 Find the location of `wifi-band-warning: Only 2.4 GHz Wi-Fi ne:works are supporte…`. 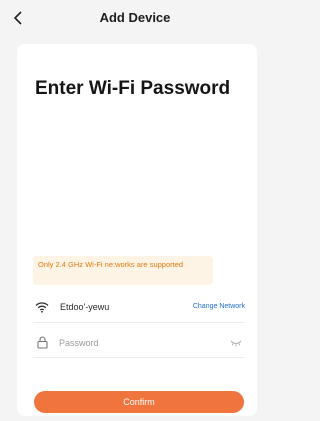

wifi-band-warning: Only 2.4 GHz Wi-Fi ne:works are supporte… is located at coordinates (123, 270).